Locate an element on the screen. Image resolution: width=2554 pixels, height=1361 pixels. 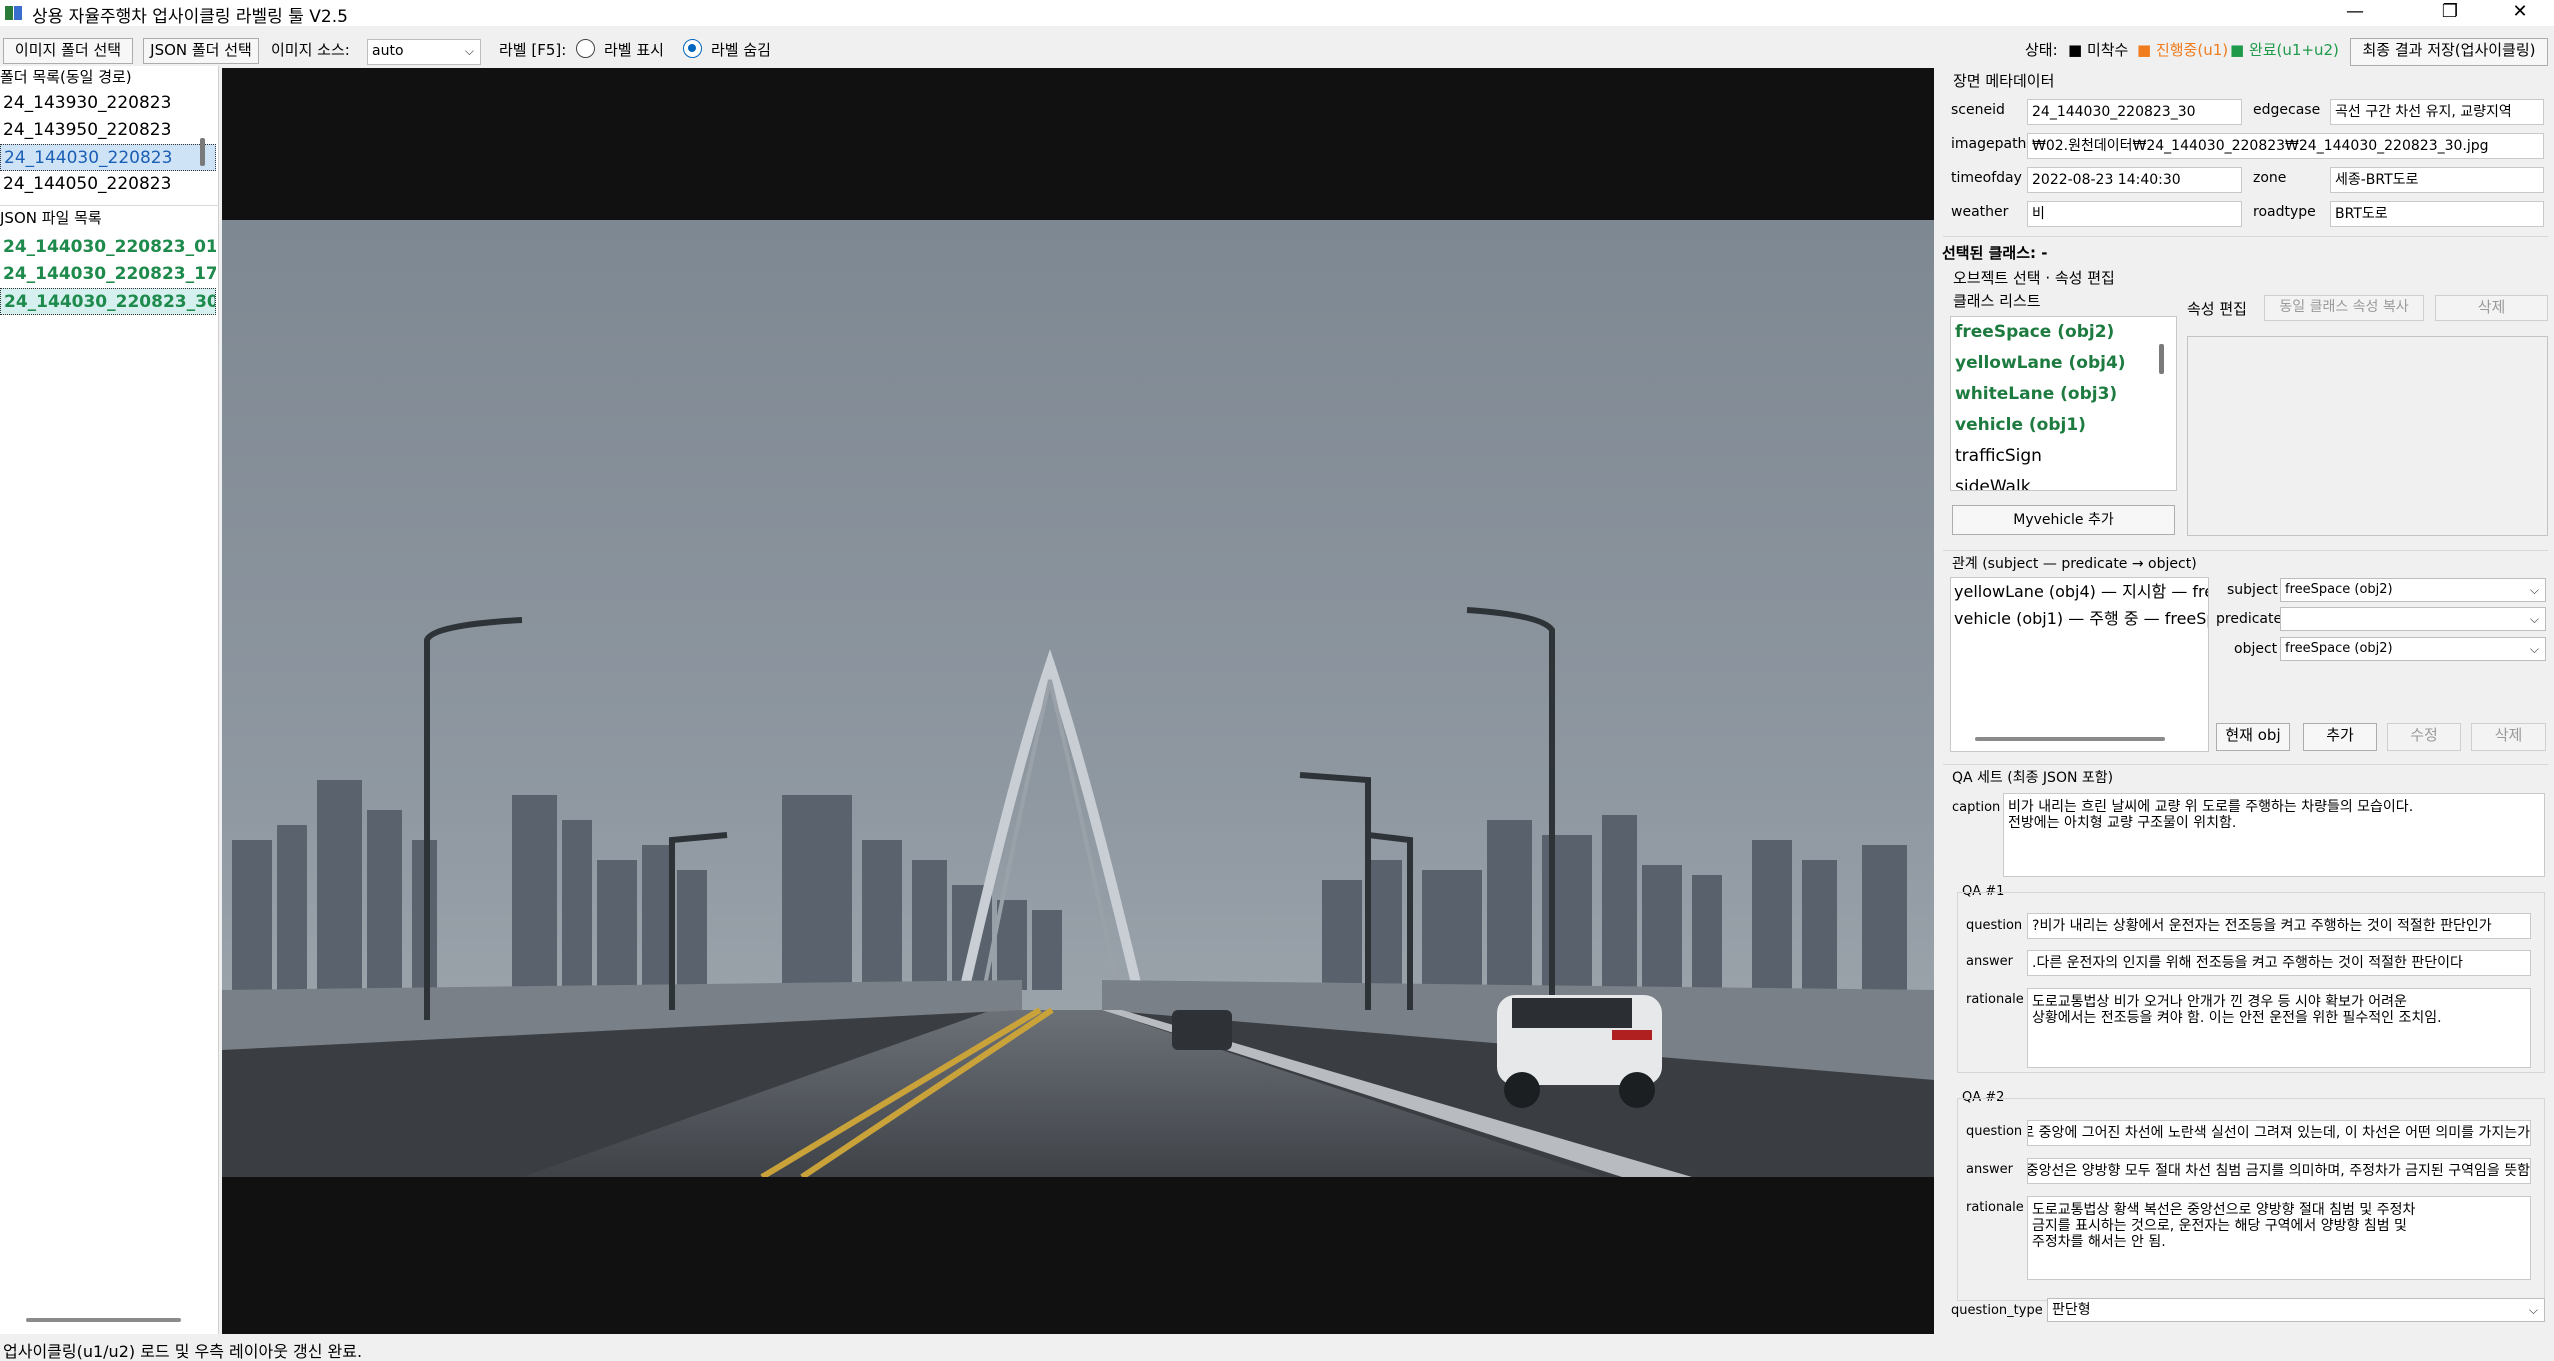
sceneid-field: 24_144030_220823_30 is located at coordinates (2134, 112).